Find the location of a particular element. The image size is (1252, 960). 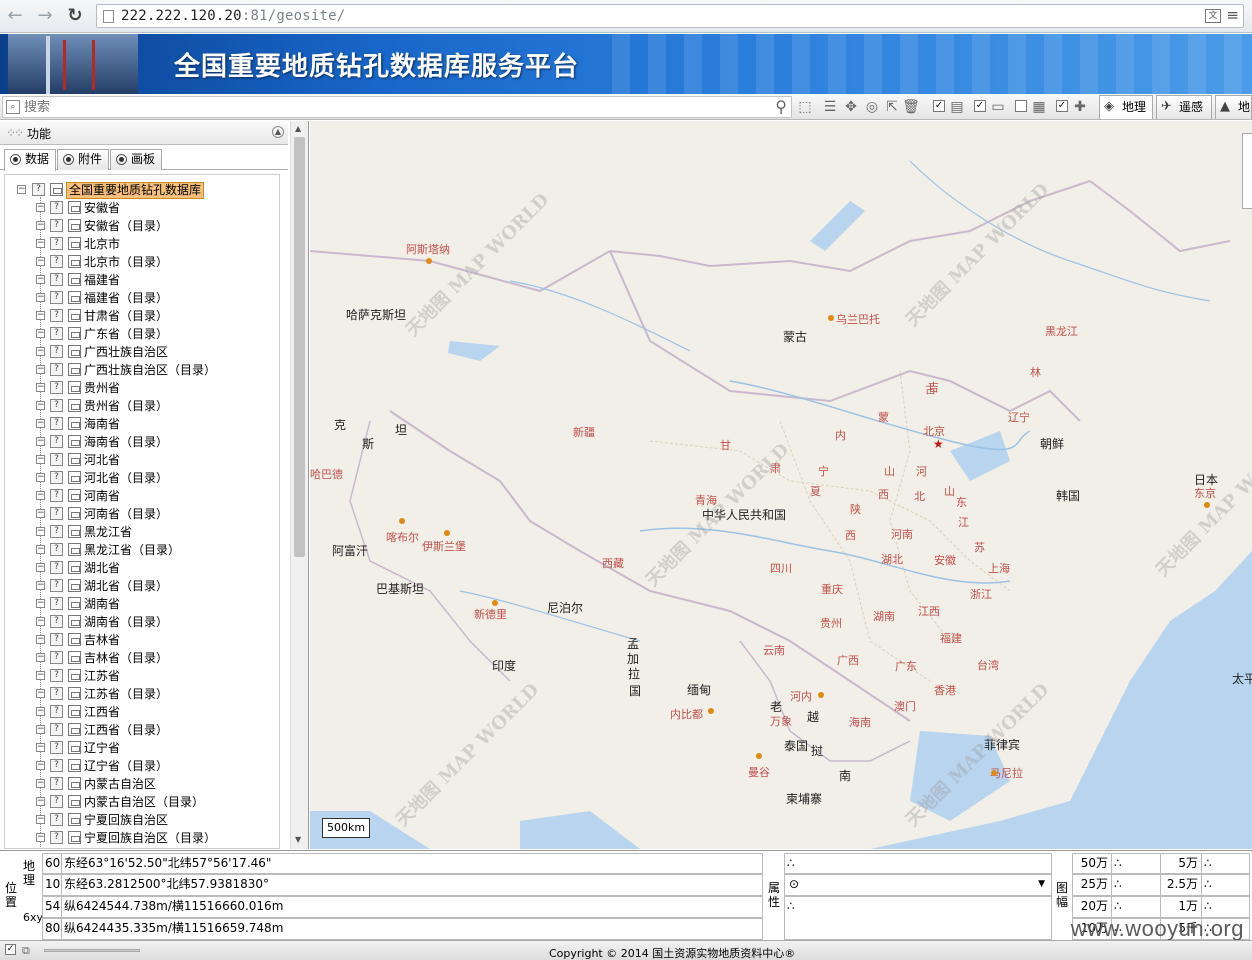

tree-item-label: 江苏省（目录） is located at coordinates (126, 694).